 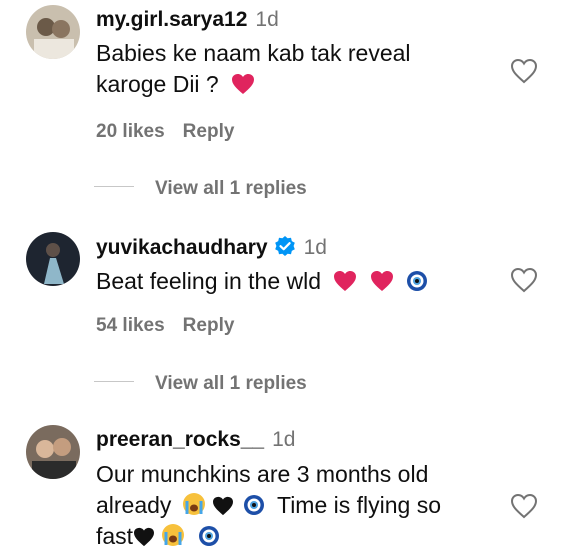 What do you see at coordinates (211, 247) in the screenshot?
I see `comment-username: yuvikachaudhary 1d` at bounding box center [211, 247].